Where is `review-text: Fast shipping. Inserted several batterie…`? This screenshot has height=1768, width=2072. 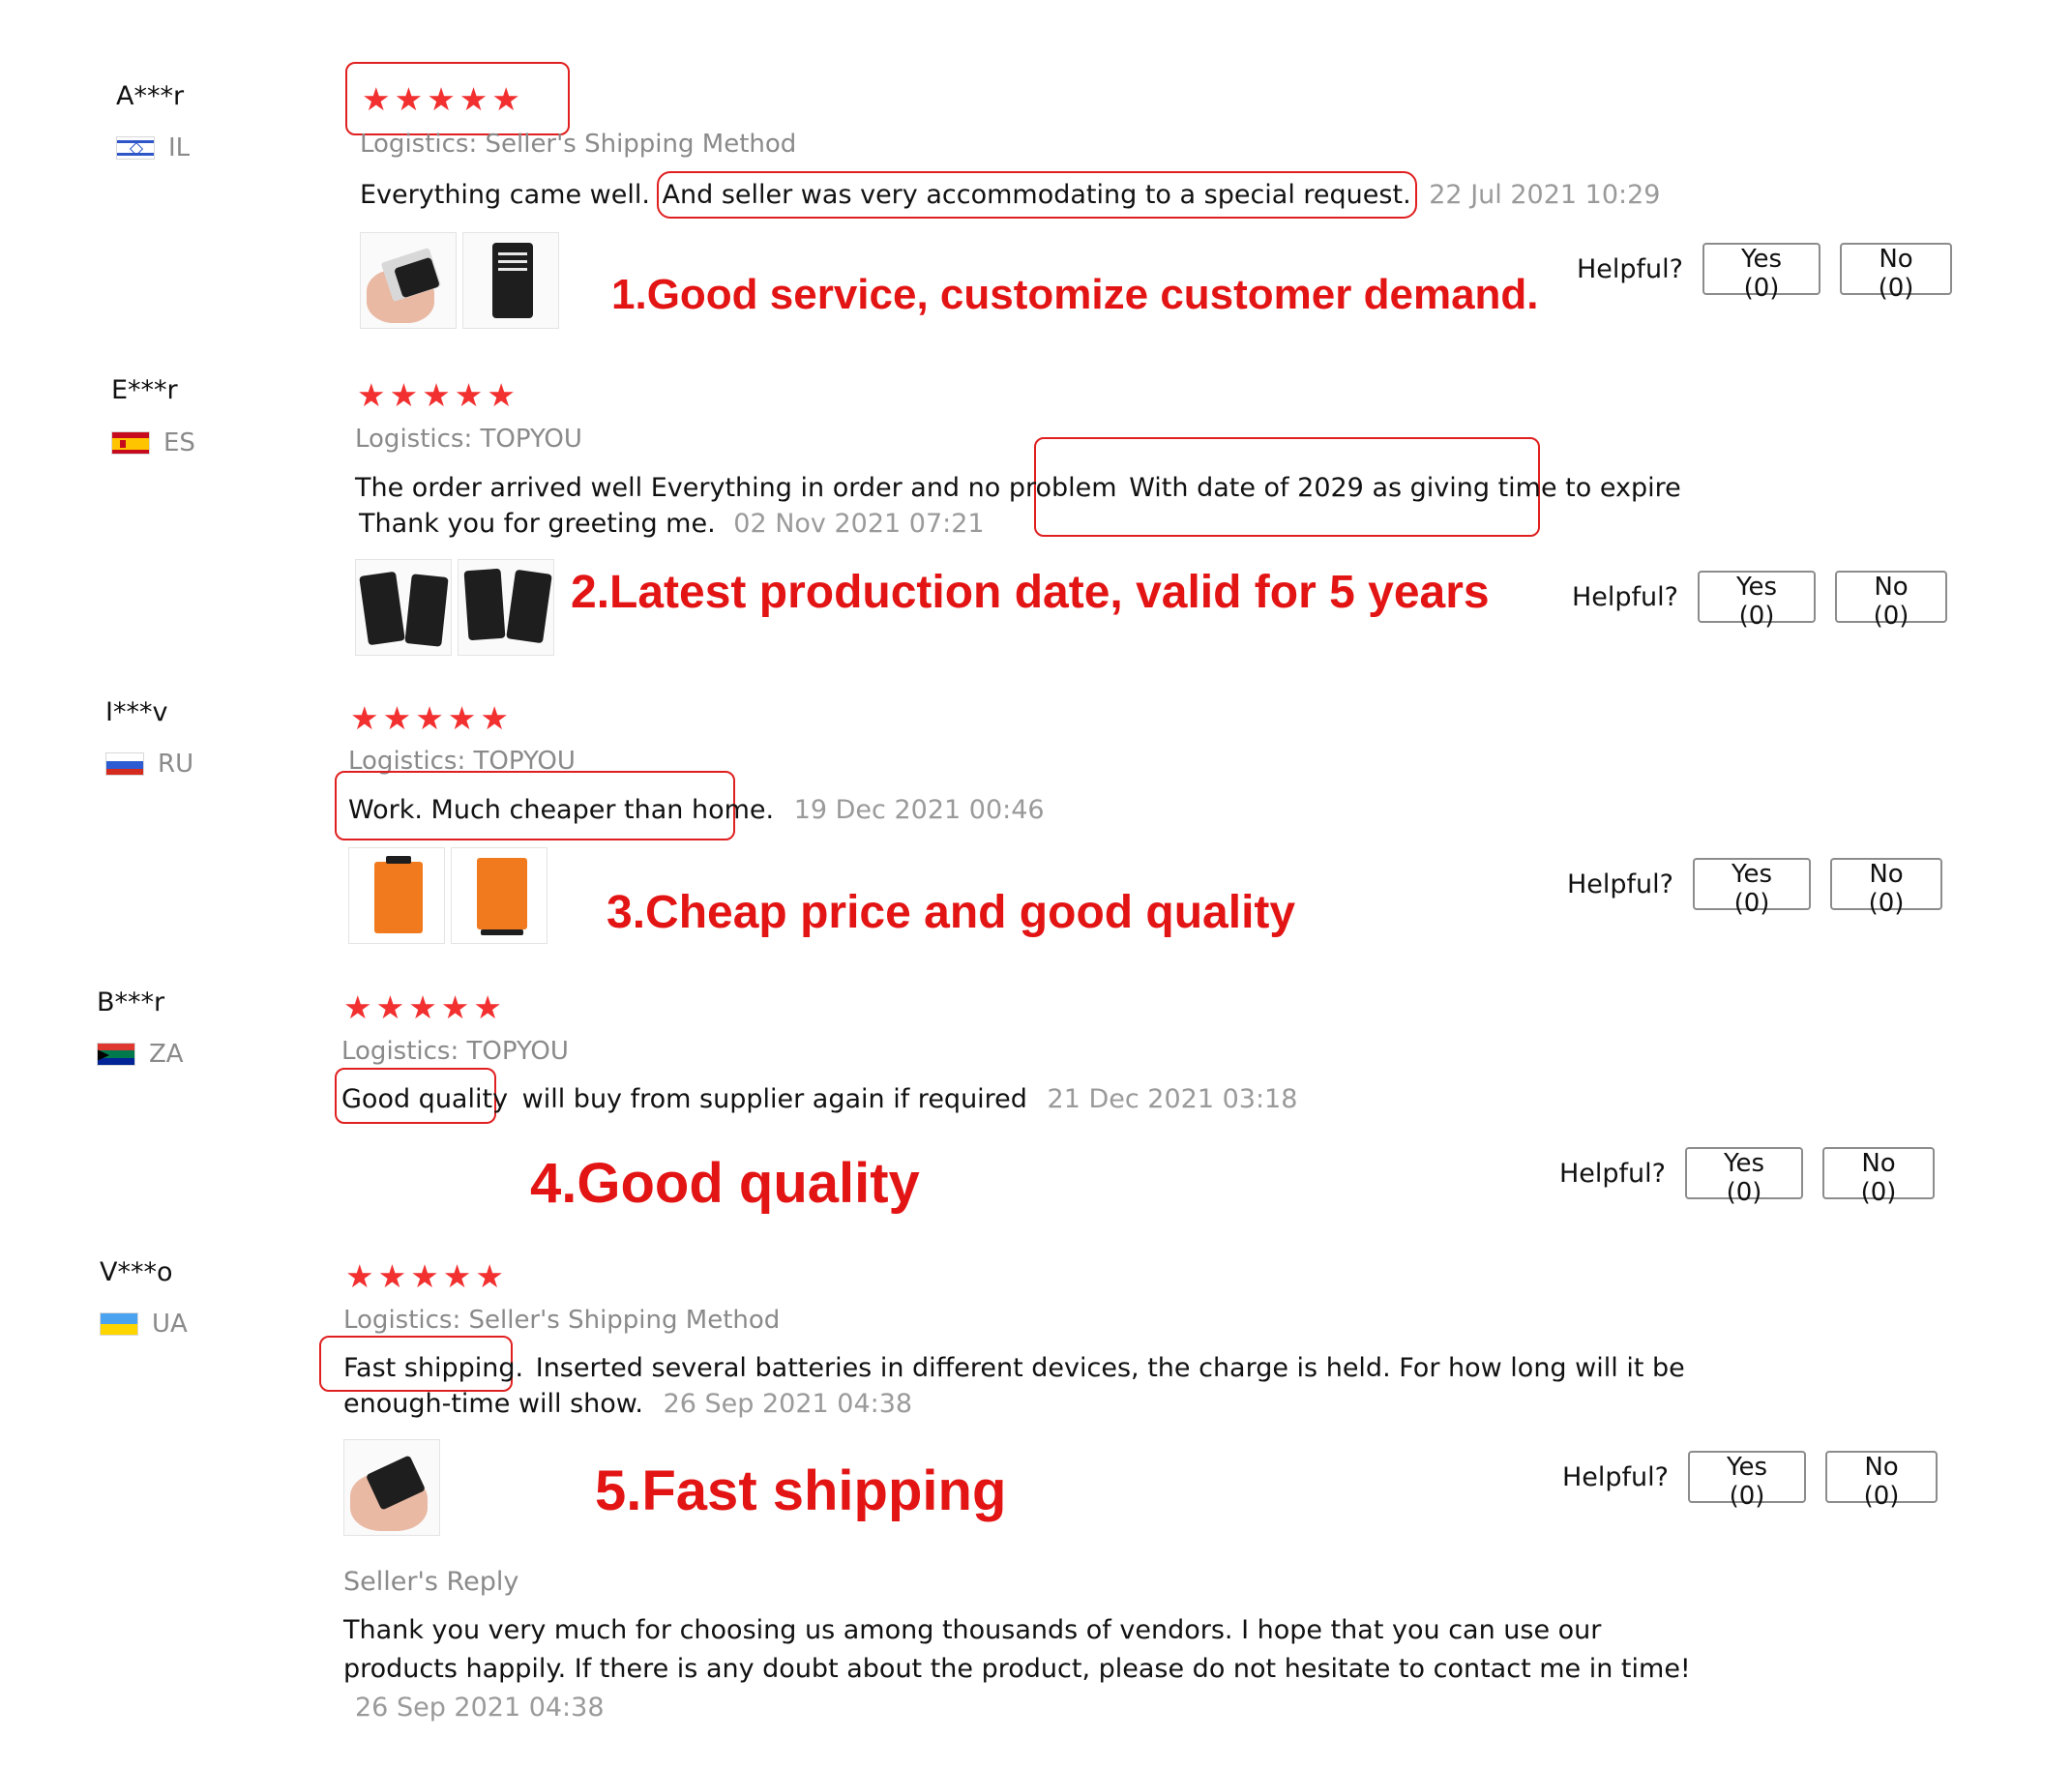
review-text: Fast shipping. Inserted several batterie… is located at coordinates (1044, 1386).